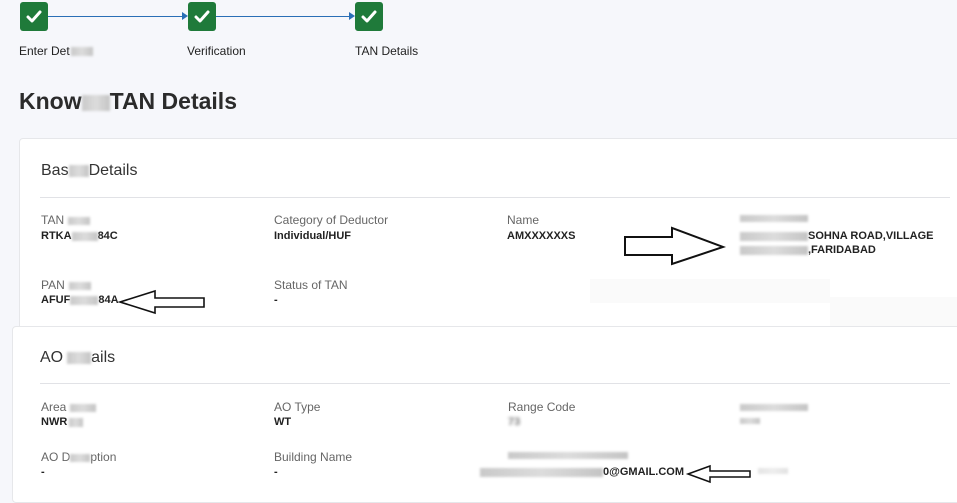 Image resolution: width=957 pixels, height=503 pixels. I want to click on tan-value: RTKA 84C, so click(79, 236).